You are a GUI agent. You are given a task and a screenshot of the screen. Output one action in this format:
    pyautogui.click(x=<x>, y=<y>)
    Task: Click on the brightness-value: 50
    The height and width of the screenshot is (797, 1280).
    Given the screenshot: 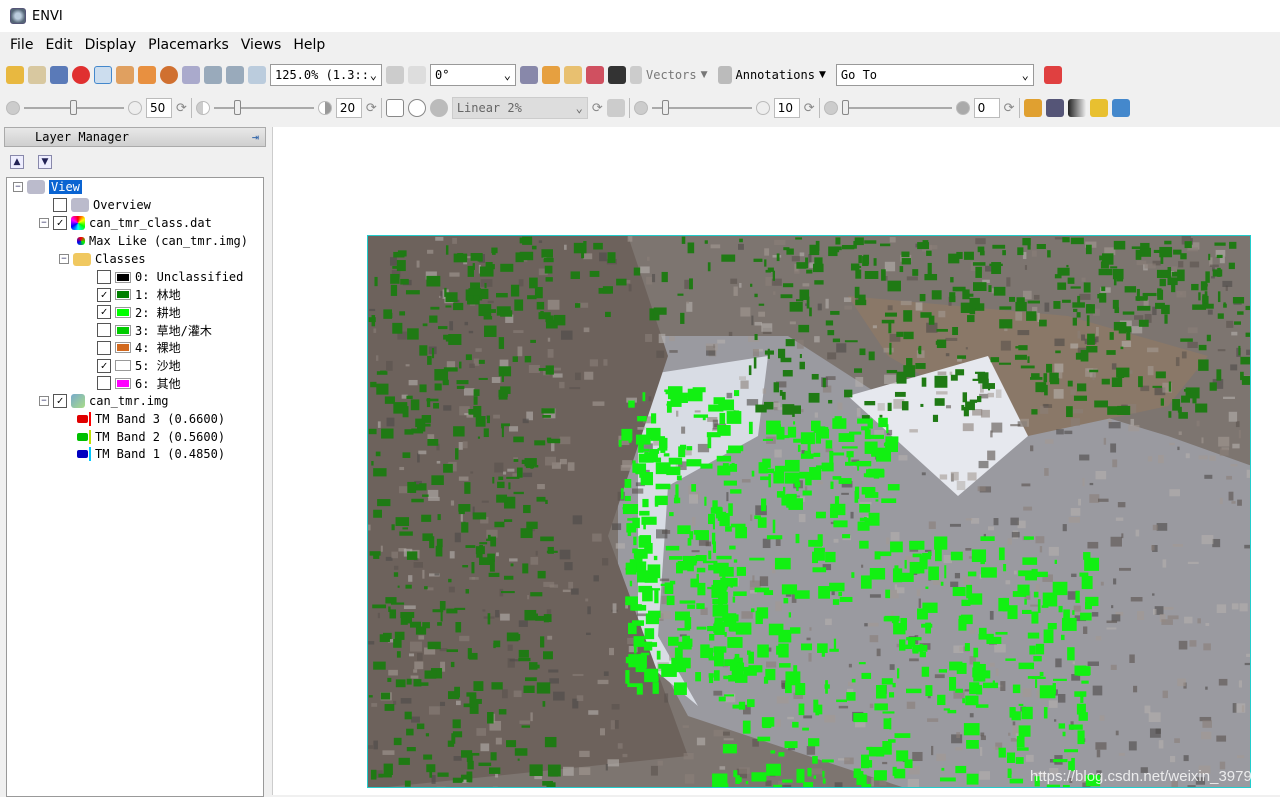 What is the action you would take?
    pyautogui.click(x=159, y=108)
    